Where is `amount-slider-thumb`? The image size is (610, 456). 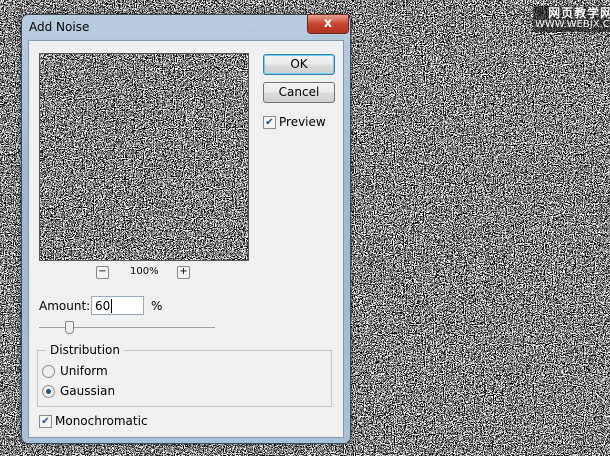 amount-slider-thumb is located at coordinates (69, 327).